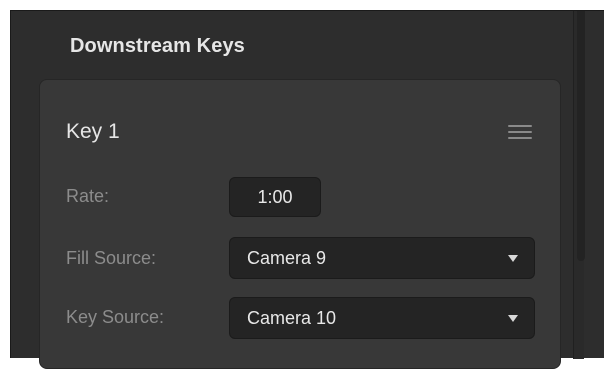  Describe the element at coordinates (287, 258) in the screenshot. I see `fill-source-value: Camera 9` at that location.